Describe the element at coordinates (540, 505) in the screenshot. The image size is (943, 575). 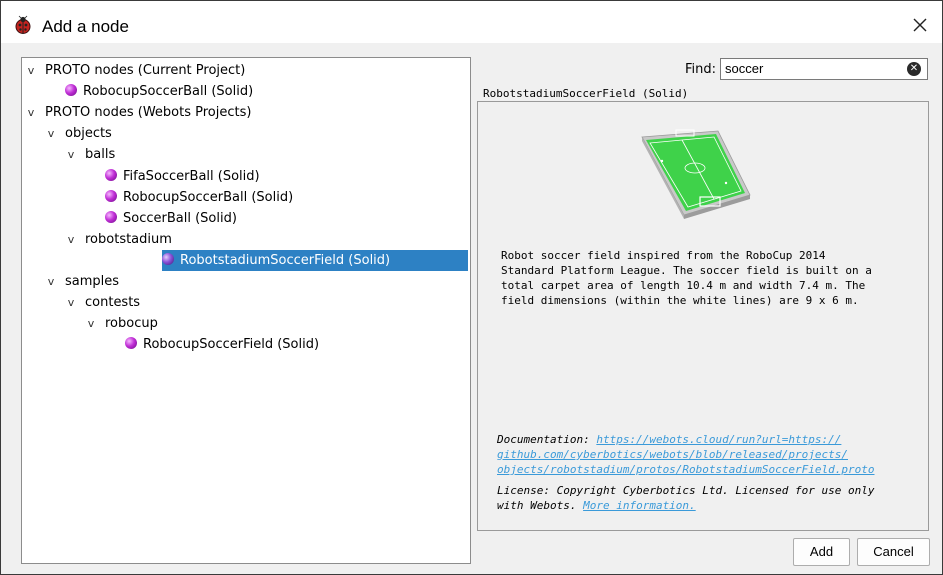
I see `license-line-2: with Webots.` at that location.